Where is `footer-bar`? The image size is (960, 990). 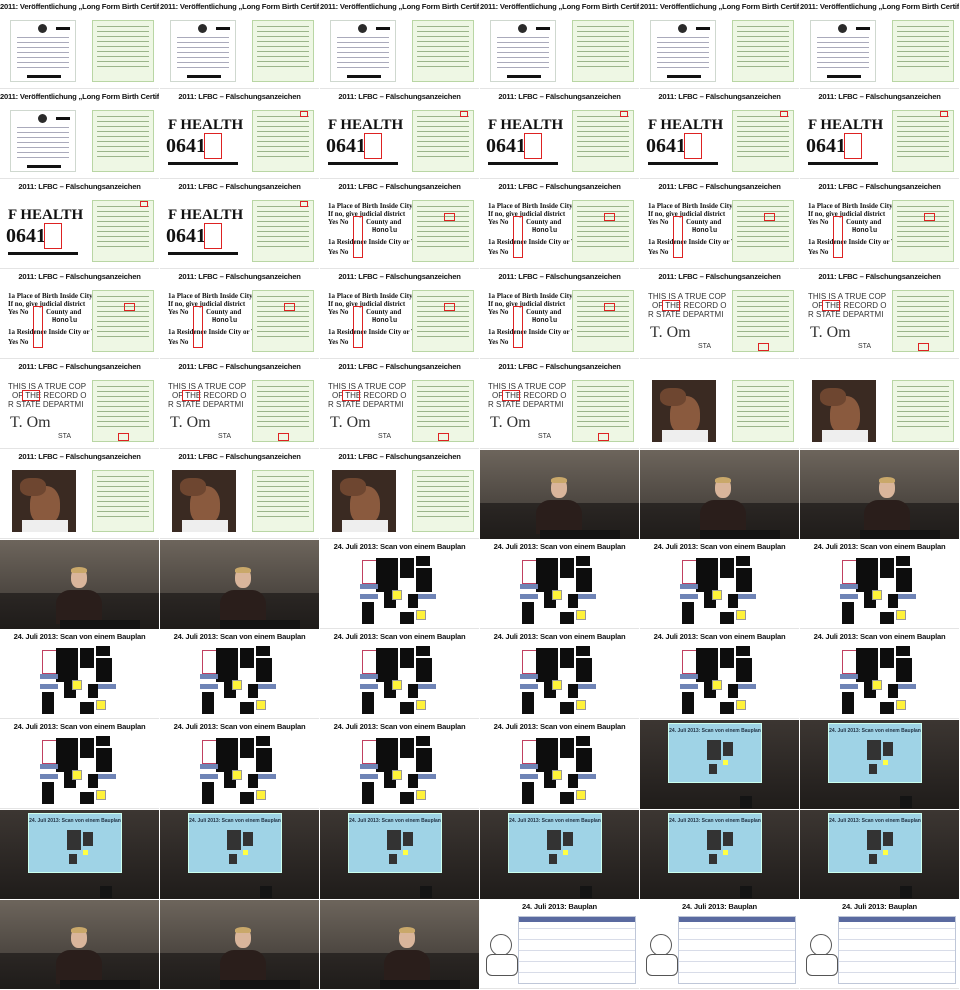 footer-bar is located at coordinates (364, 76).